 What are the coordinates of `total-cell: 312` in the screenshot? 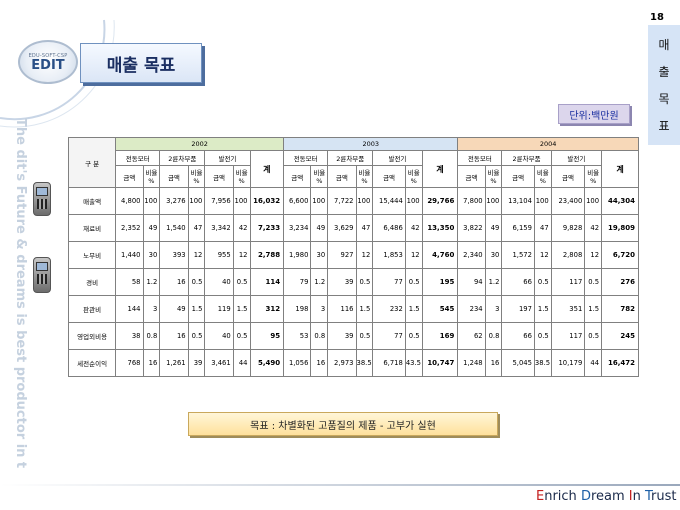 It's located at (267, 309).